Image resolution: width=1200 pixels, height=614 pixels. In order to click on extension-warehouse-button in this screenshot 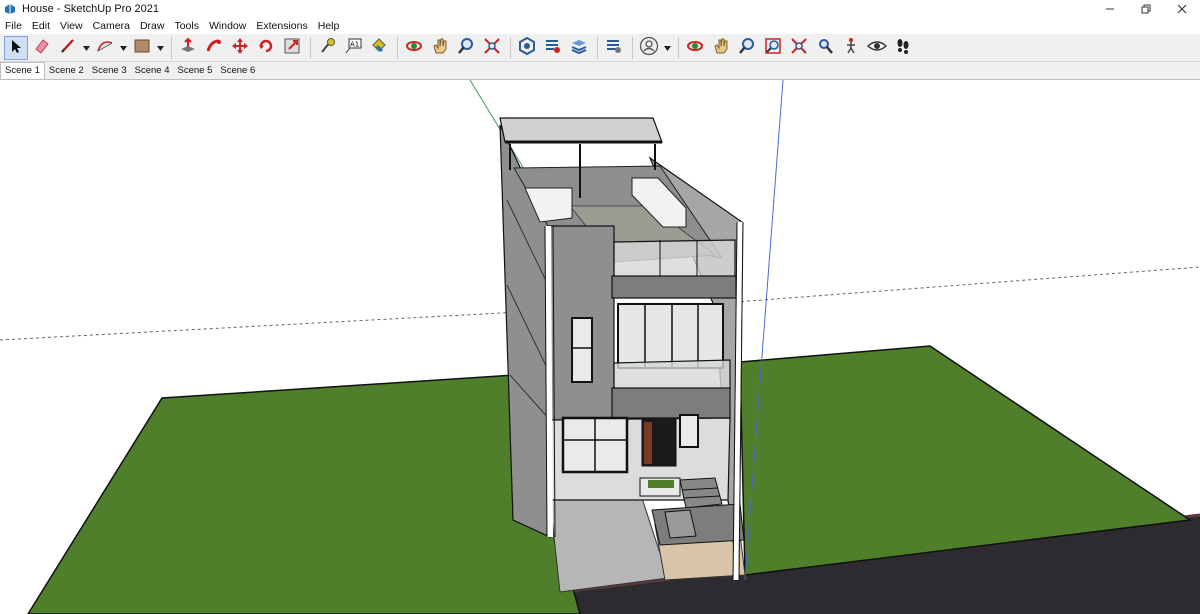, I will do `click(553, 48)`.